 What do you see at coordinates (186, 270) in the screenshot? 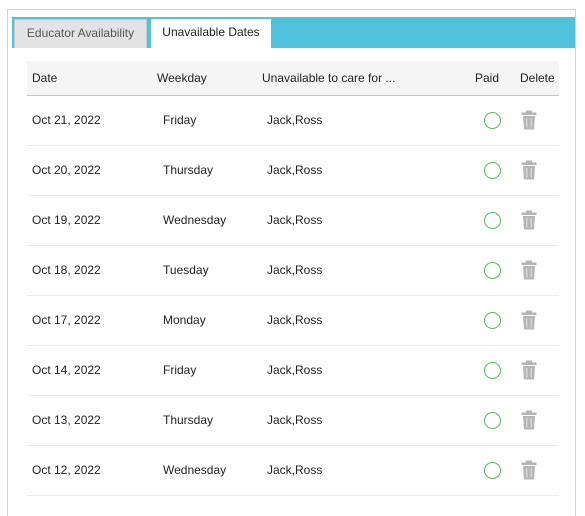
I see `row-weekday: Tuesday` at bounding box center [186, 270].